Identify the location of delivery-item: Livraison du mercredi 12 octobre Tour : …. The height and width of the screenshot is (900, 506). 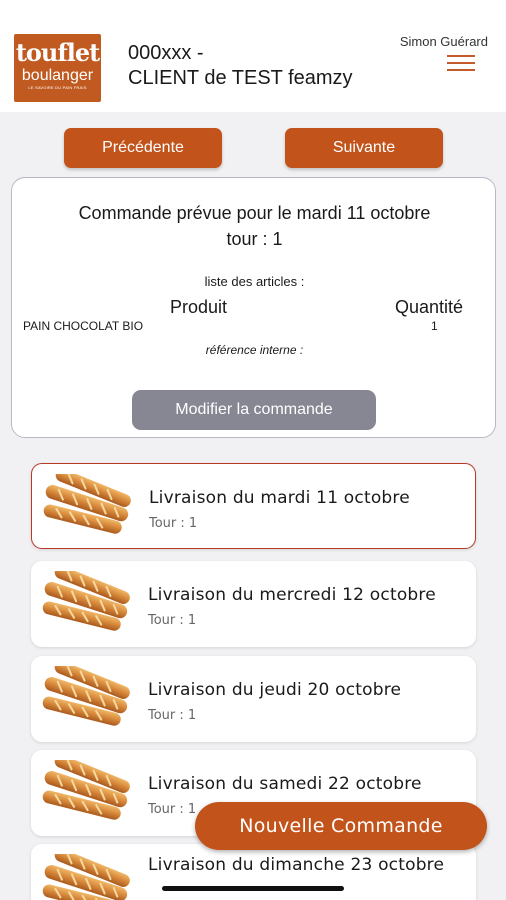
(253, 604).